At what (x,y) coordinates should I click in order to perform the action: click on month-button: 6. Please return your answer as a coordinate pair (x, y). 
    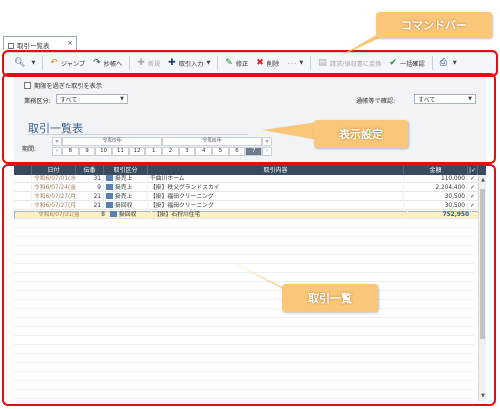
    Looking at the image, I should click on (237, 151).